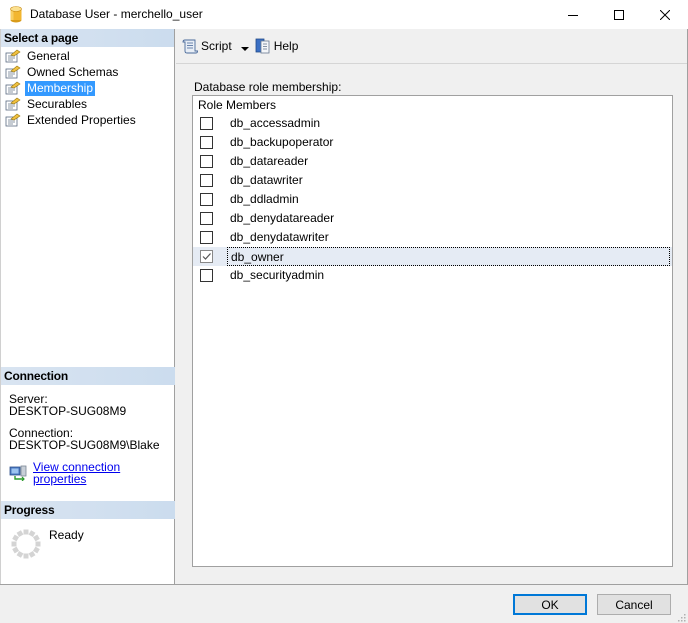 The height and width of the screenshot is (623, 688). I want to click on role-row: db_backupoperator, so click(432, 142).